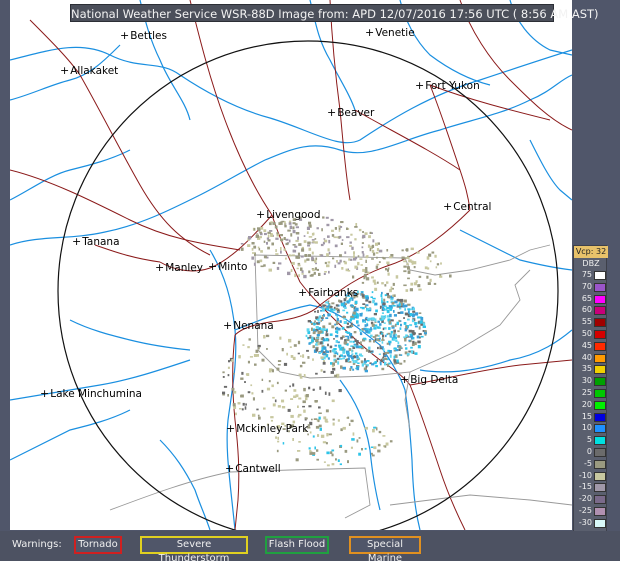 The width and height of the screenshot is (620, 561). I want to click on legend-level: 50, so click(591, 334).